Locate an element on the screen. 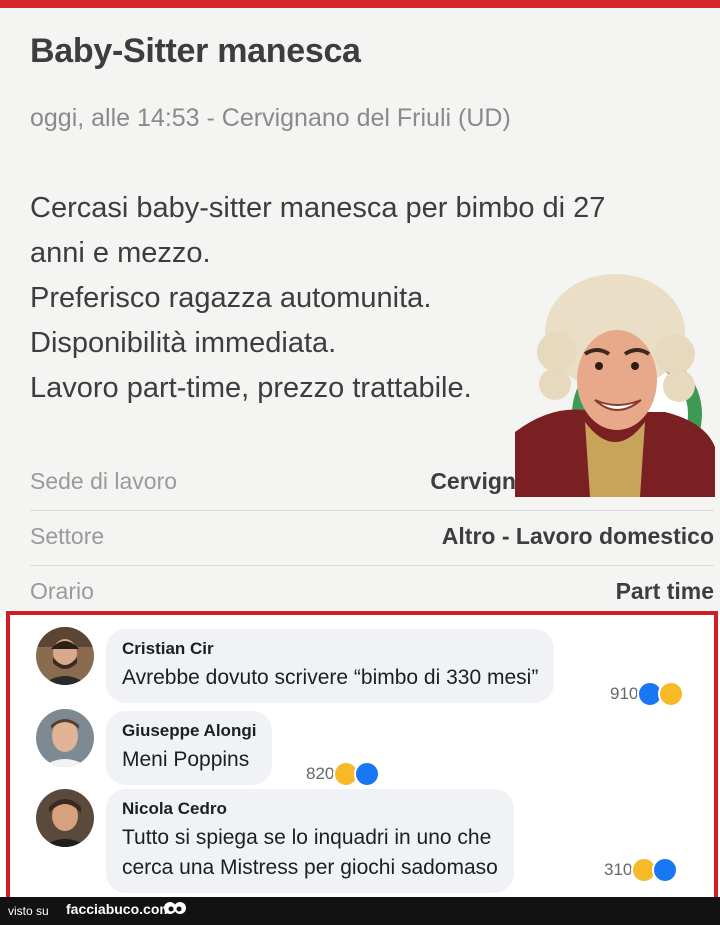  comment-bubble: Giuseppe Alongi Meni Poppins is located at coordinates (189, 748).